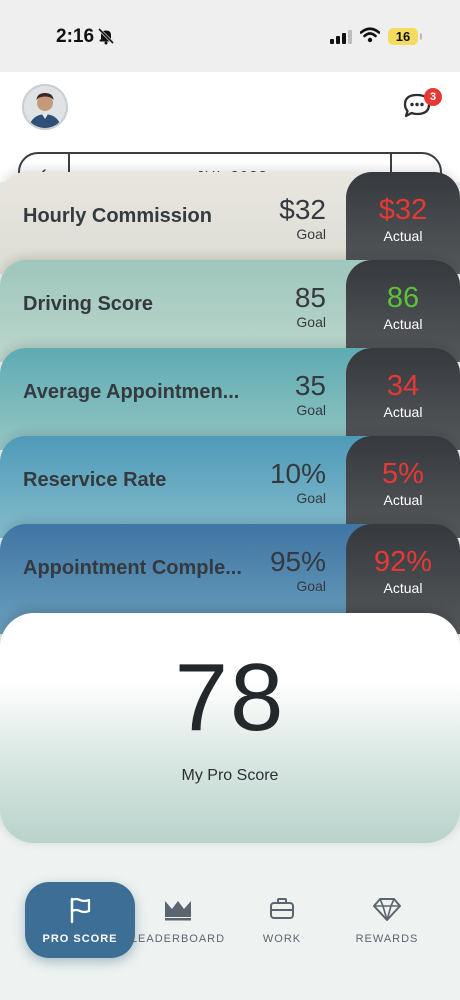 The height and width of the screenshot is (1000, 460). What do you see at coordinates (178, 939) in the screenshot?
I see `nav-label: LEADERBOARD` at bounding box center [178, 939].